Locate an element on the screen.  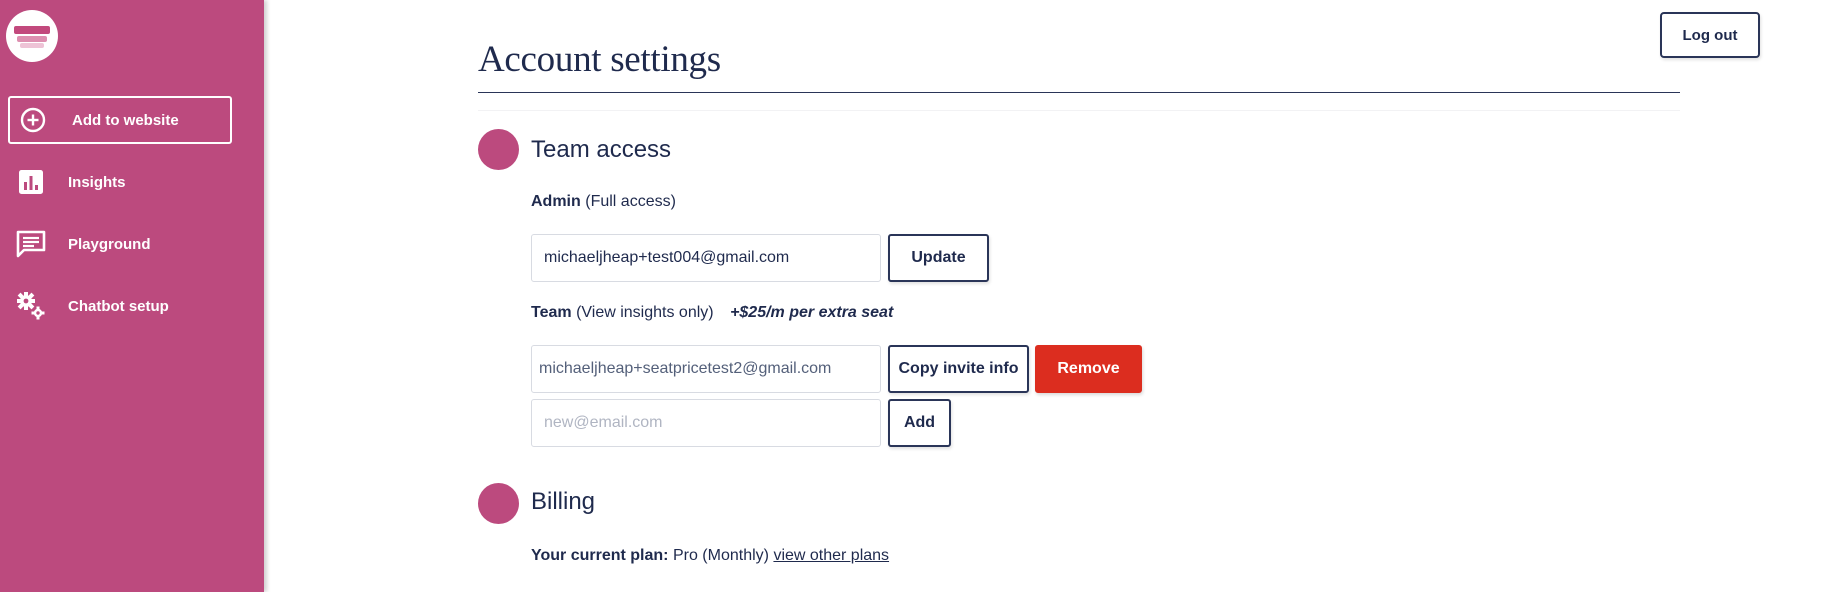
admin-note: (Full access) is located at coordinates (630, 201).